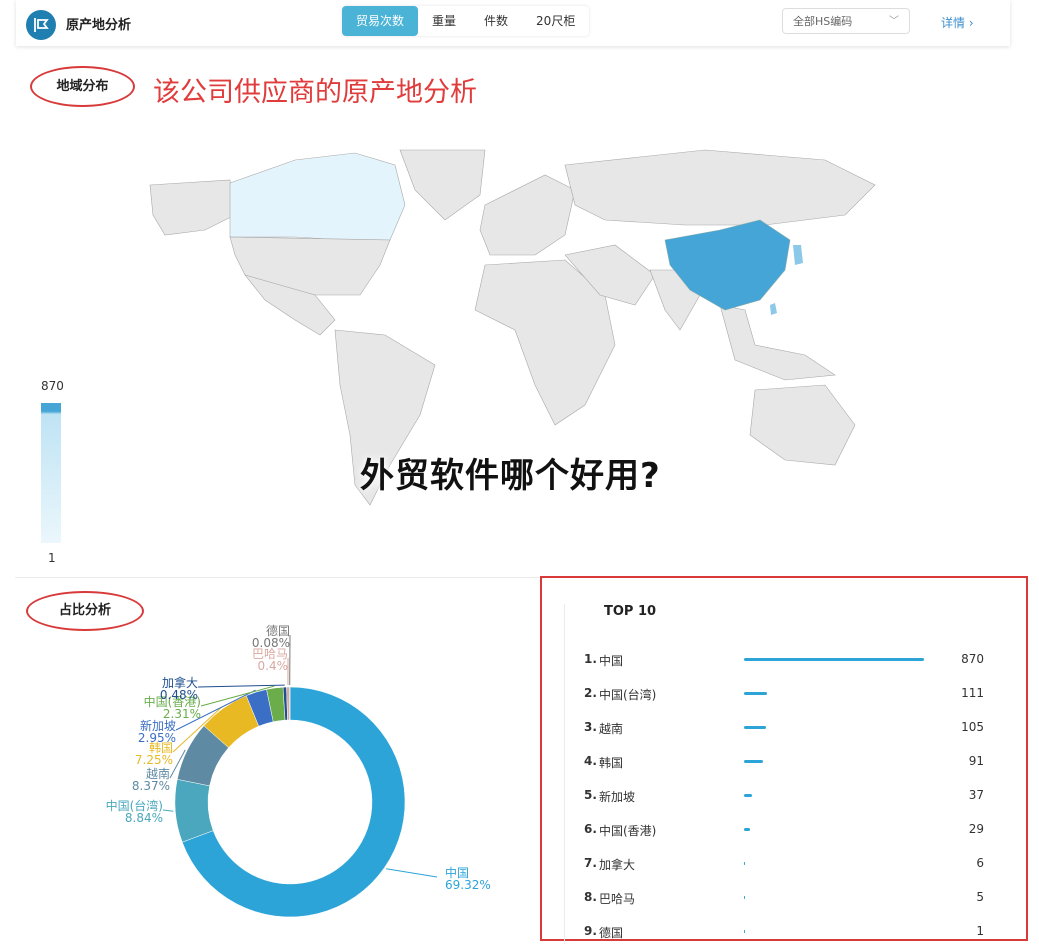  I want to click on top10-value: 870, so click(972, 659).